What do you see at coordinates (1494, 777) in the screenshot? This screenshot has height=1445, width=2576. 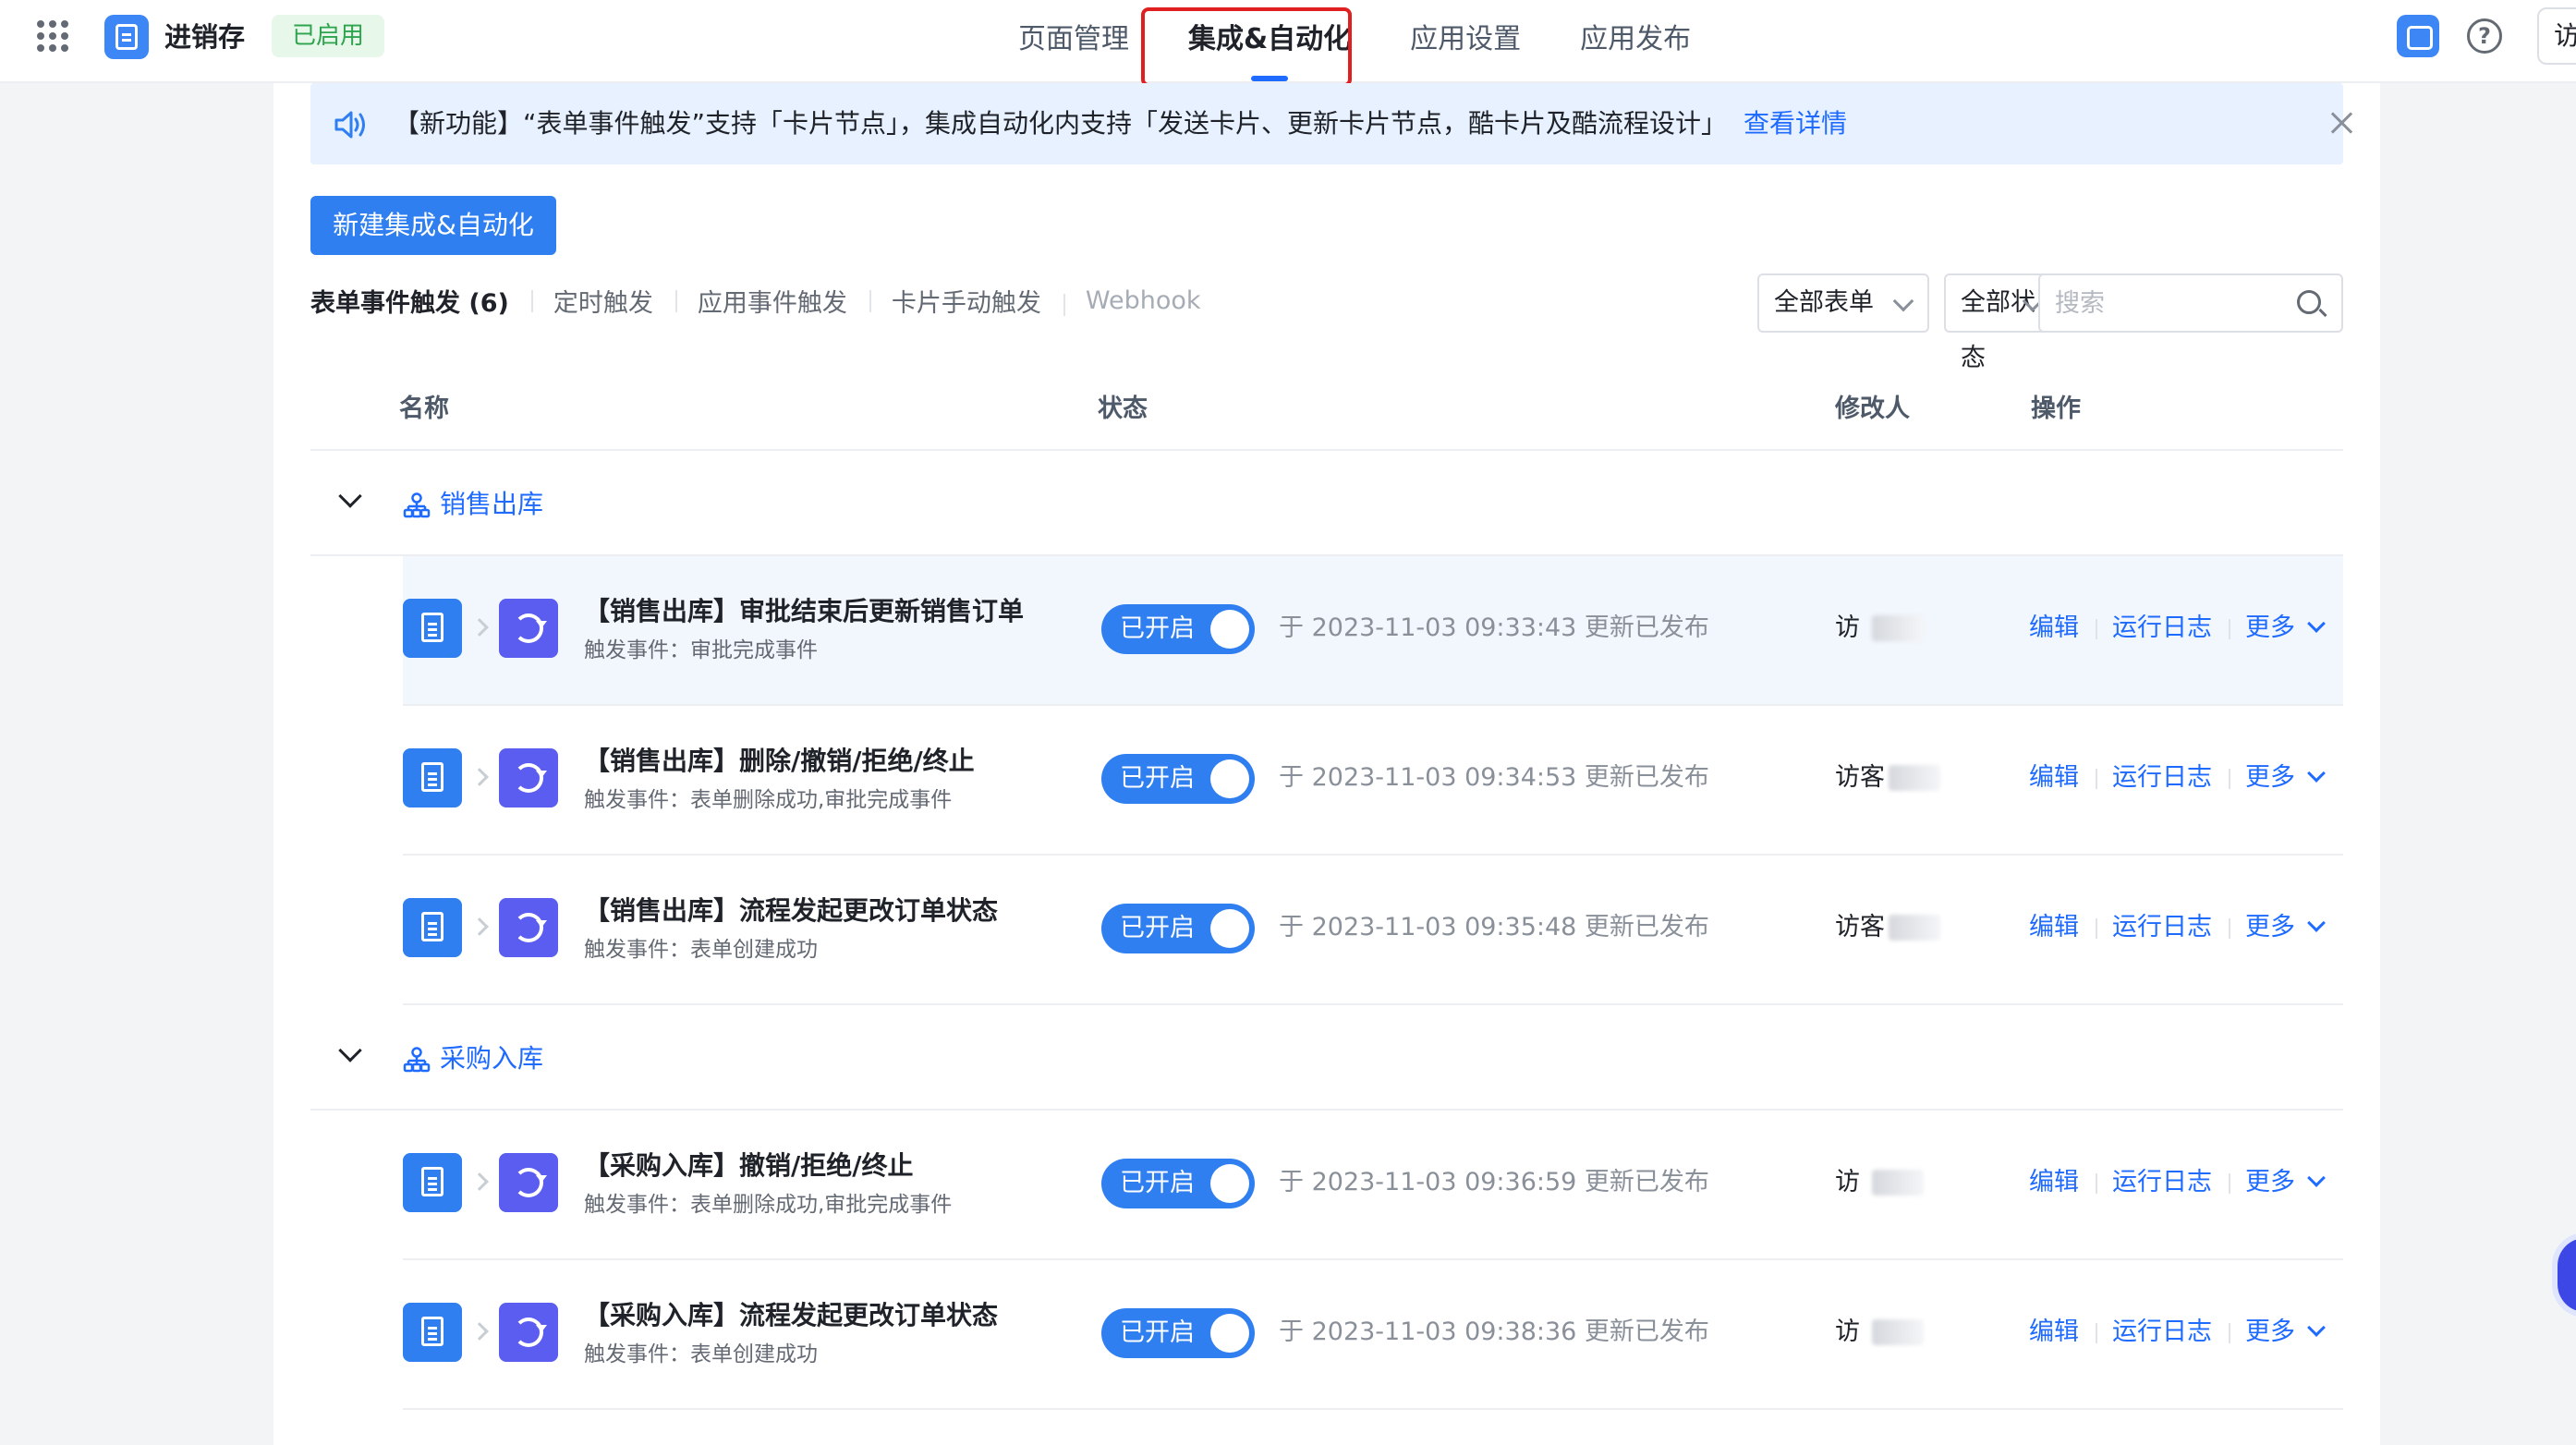 I see `update-time: 于 2023-11-03 09:34:53 更新已发布` at bounding box center [1494, 777].